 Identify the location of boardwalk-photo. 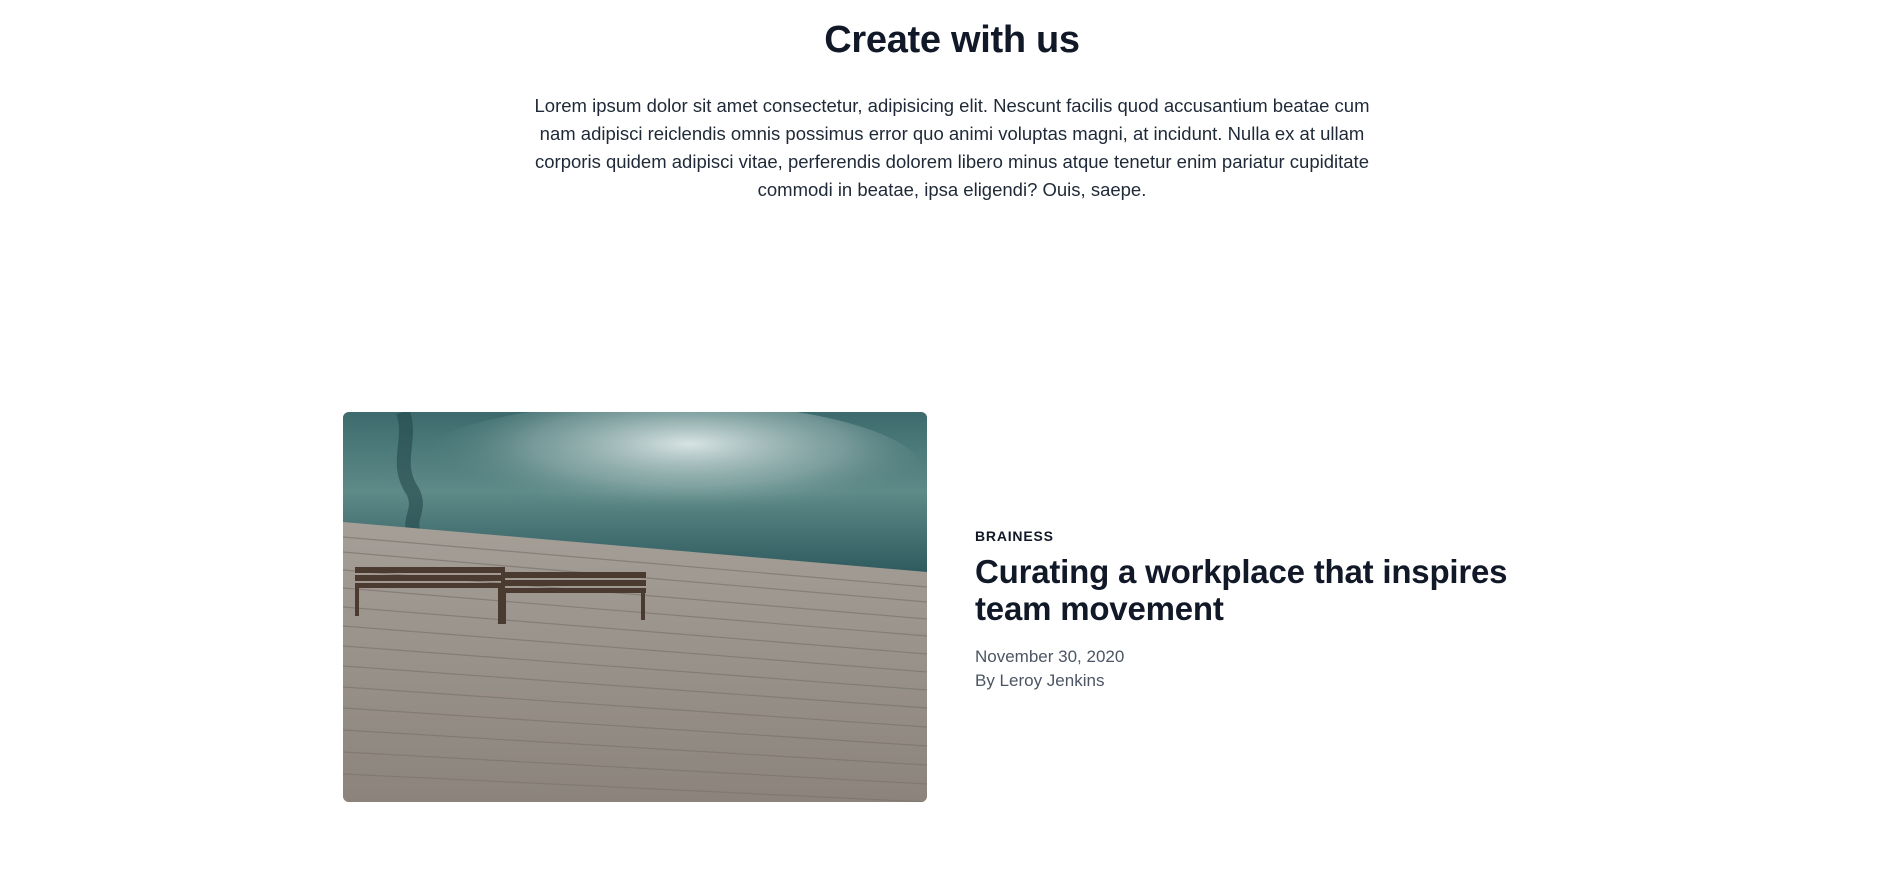
(635, 607).